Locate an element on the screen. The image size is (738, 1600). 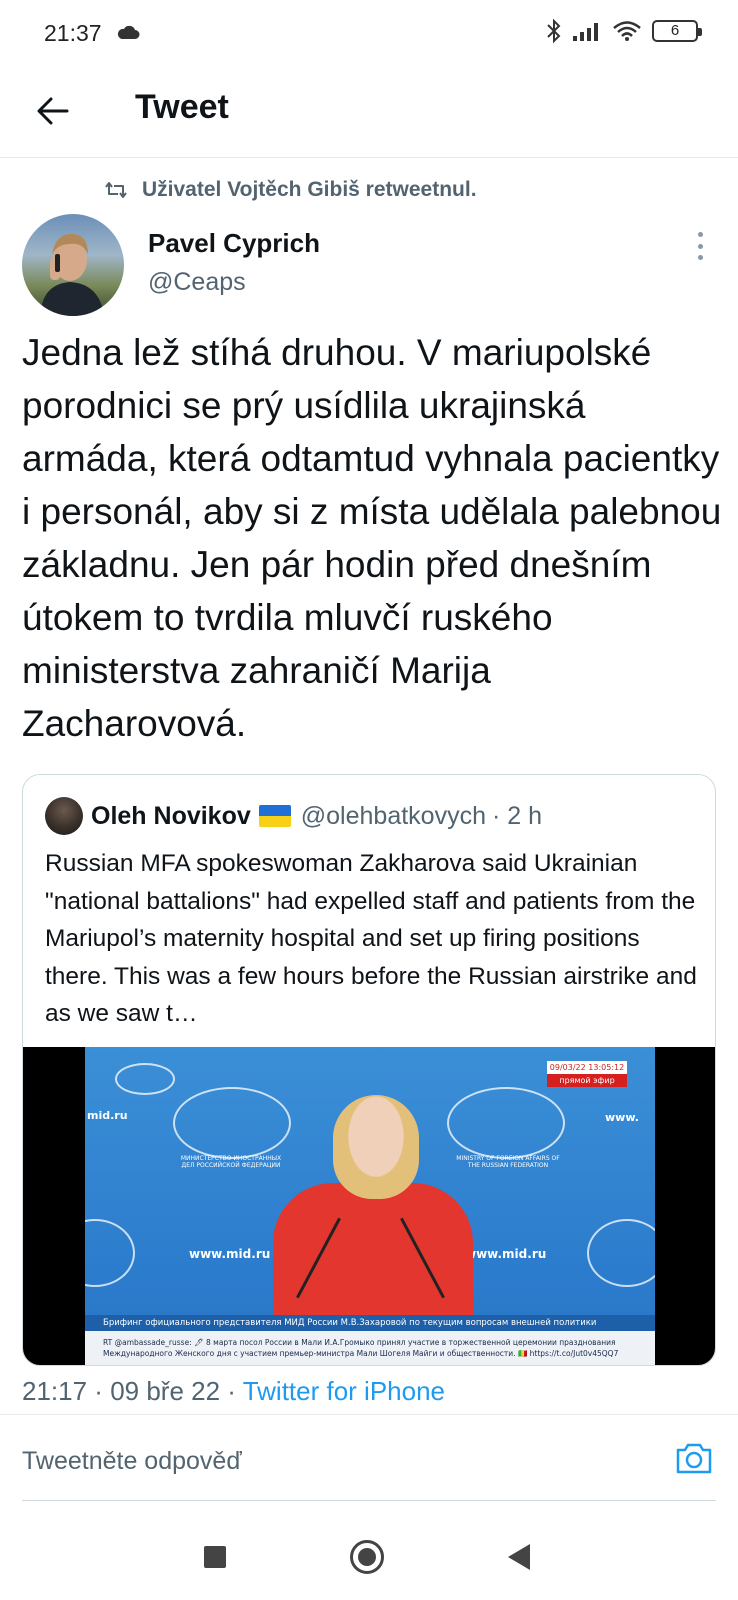
site-label-right: www. is located at coordinates (622, 1117).